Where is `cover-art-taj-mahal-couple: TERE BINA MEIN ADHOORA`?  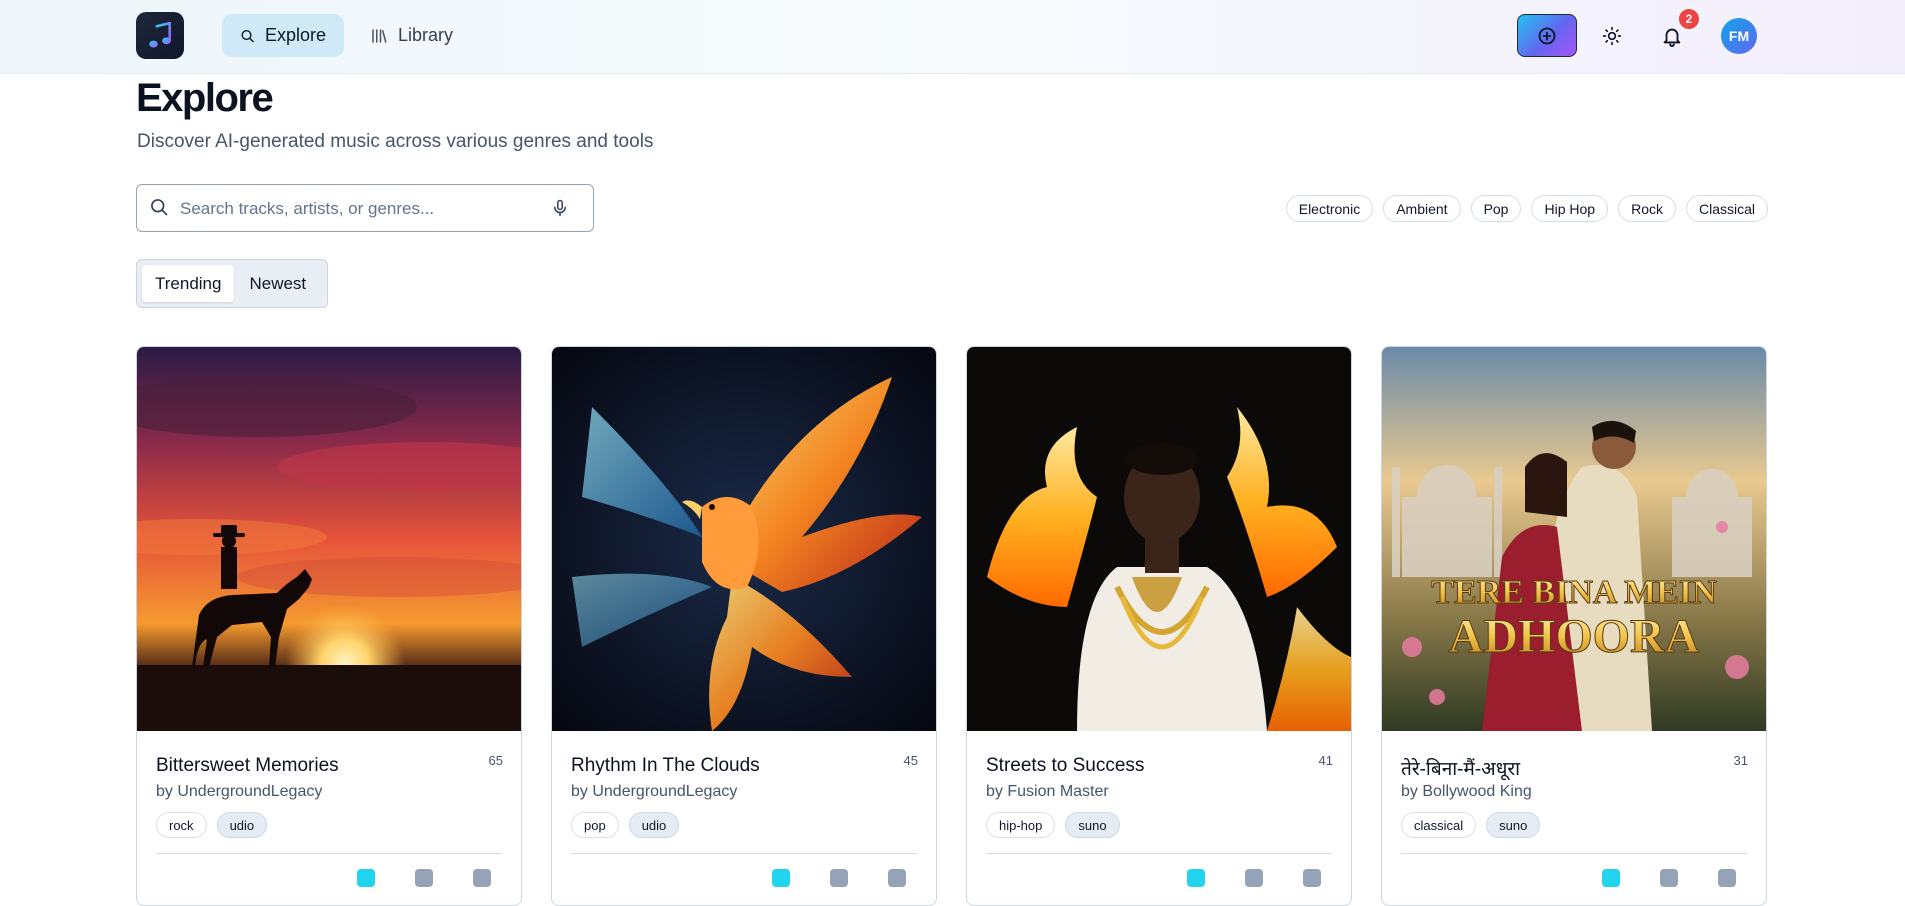 cover-art-taj-mahal-couple: TERE BINA MEIN ADHOORA is located at coordinates (1574, 539).